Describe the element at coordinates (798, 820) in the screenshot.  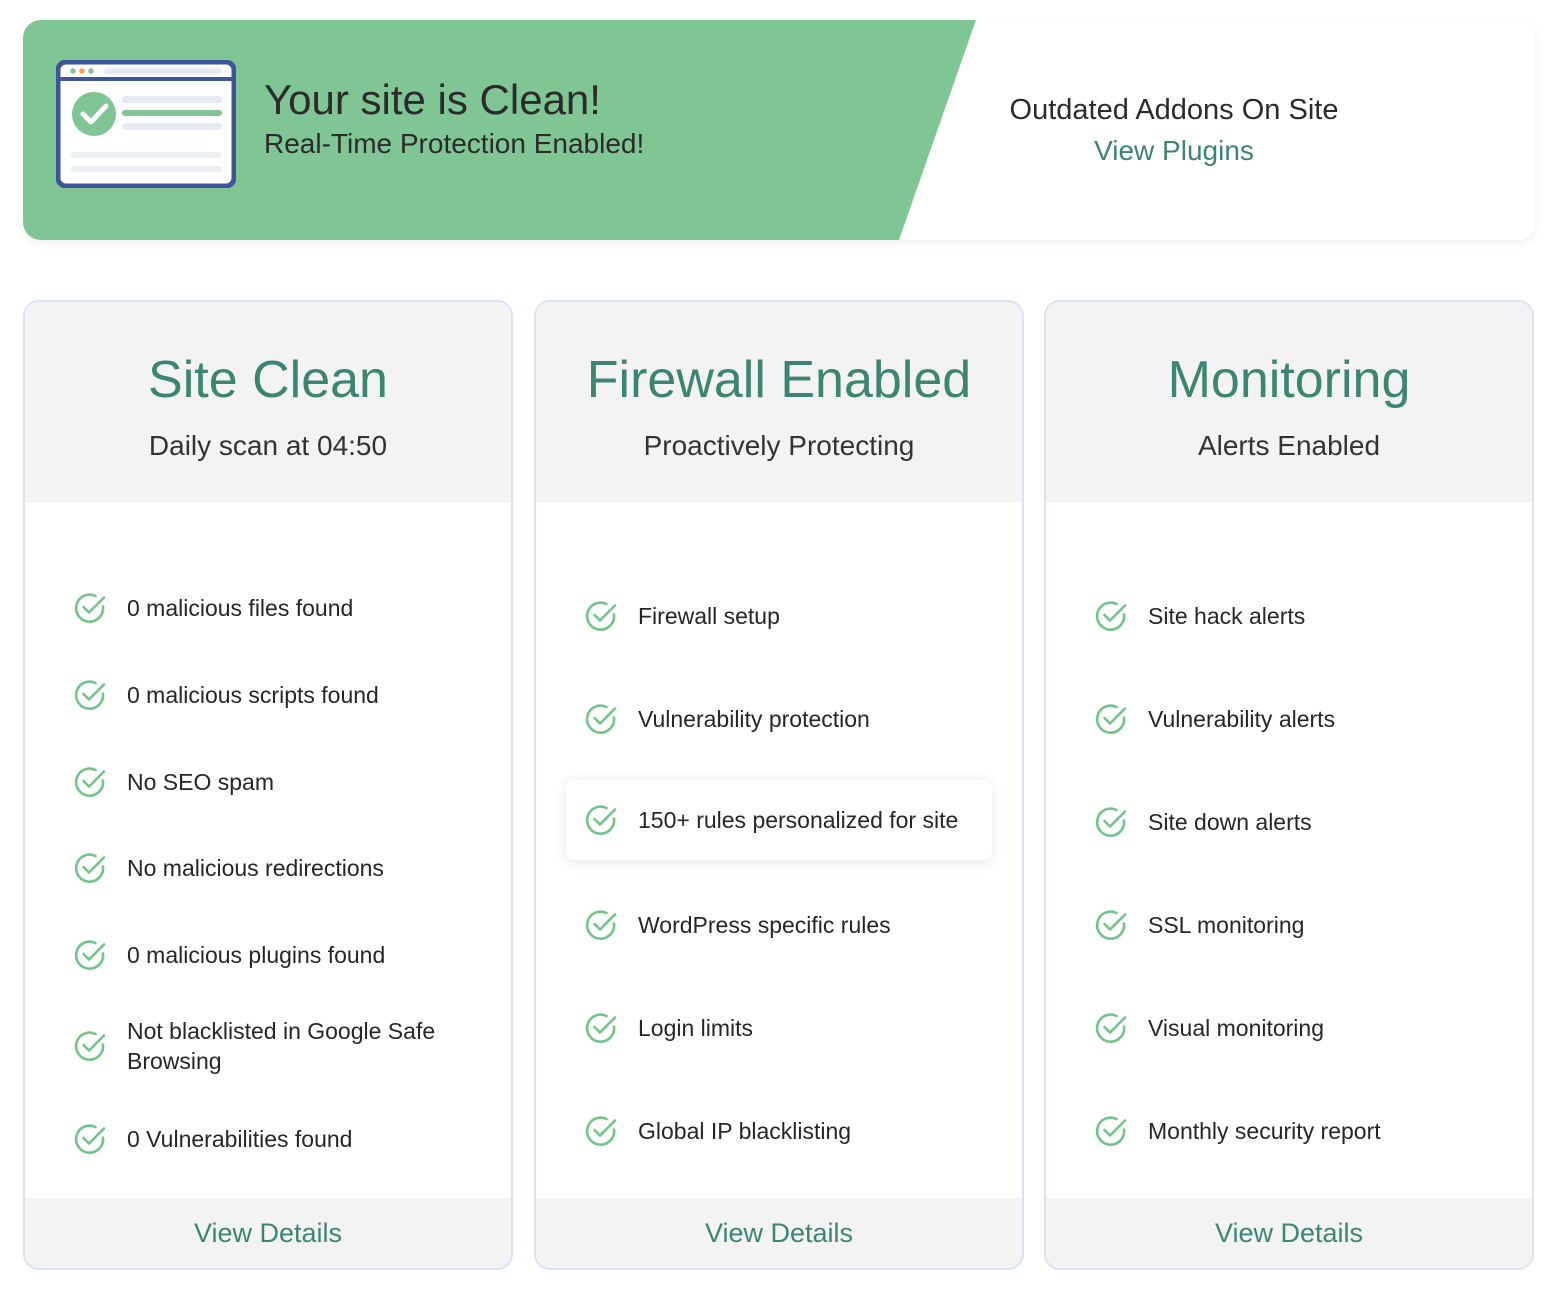
I see `list-item-label: 150+ rules personalized for site` at that location.